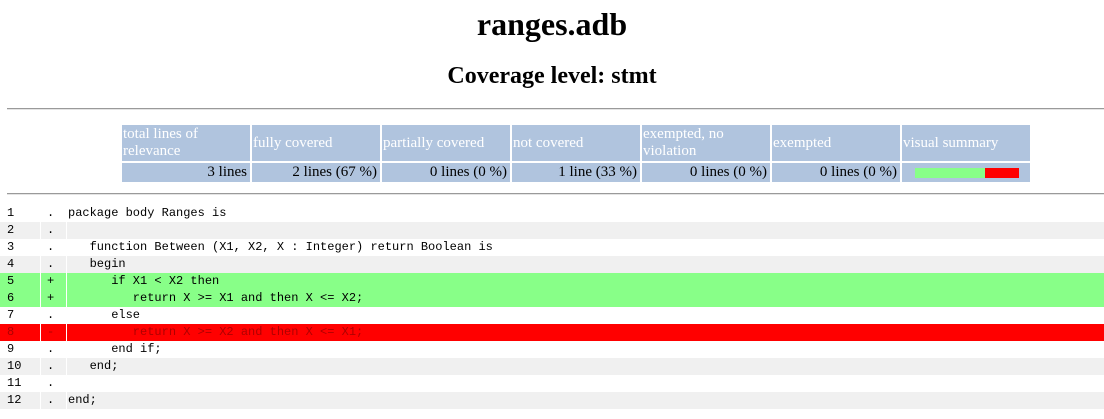 This screenshot has width=1104, height=419. Describe the element at coordinates (104, 315) in the screenshot. I see `source-code: else` at that location.